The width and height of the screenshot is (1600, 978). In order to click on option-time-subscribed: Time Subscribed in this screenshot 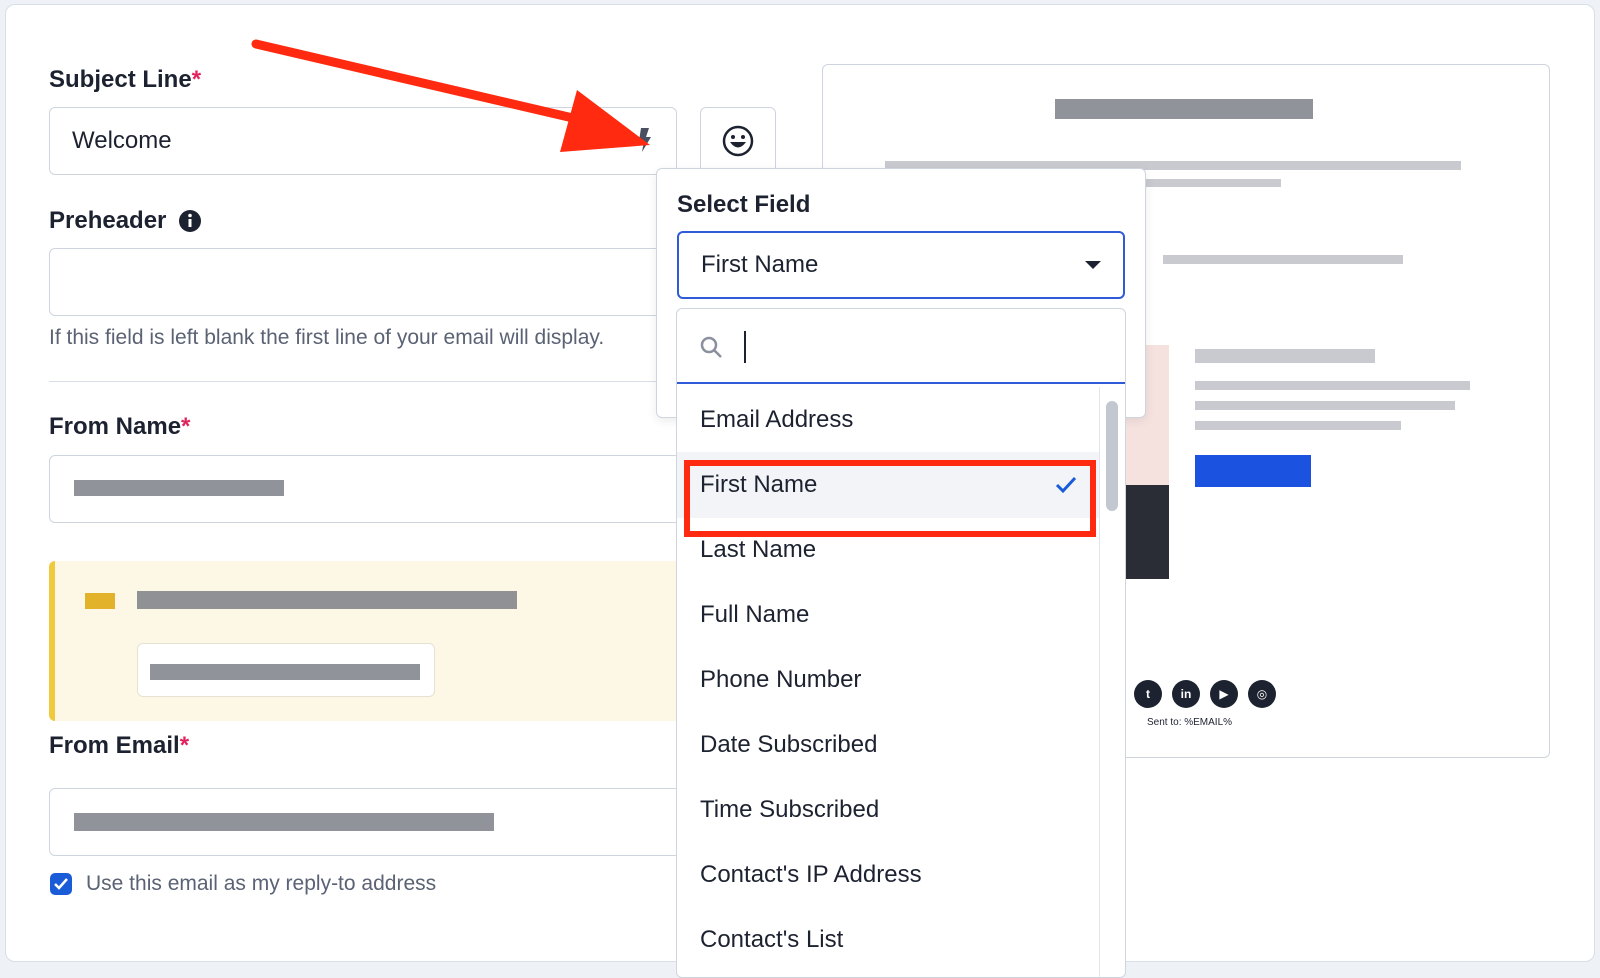, I will do `click(888, 810)`.